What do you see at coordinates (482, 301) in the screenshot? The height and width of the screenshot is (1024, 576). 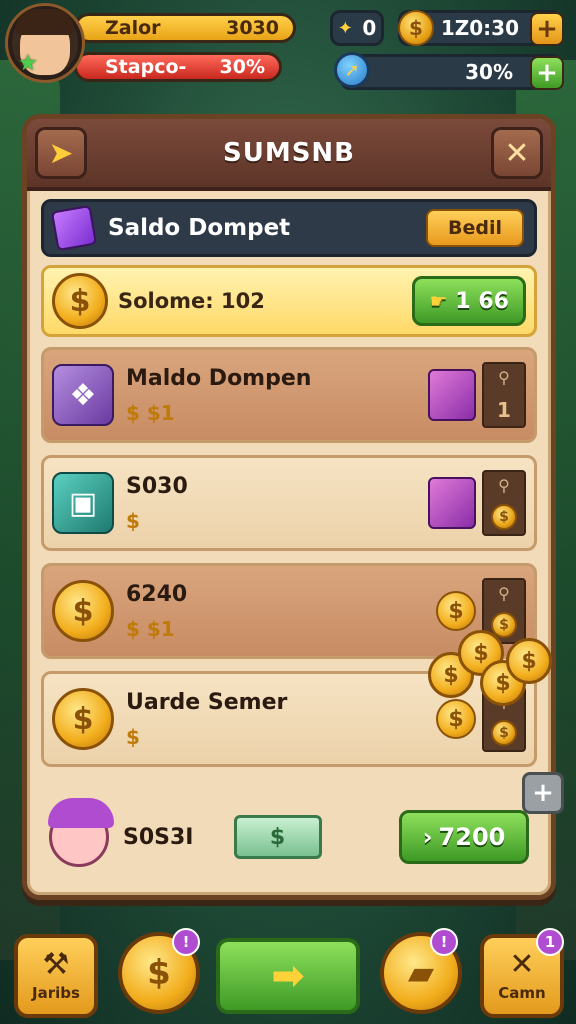 I see `balance-claim-label: 1 66` at bounding box center [482, 301].